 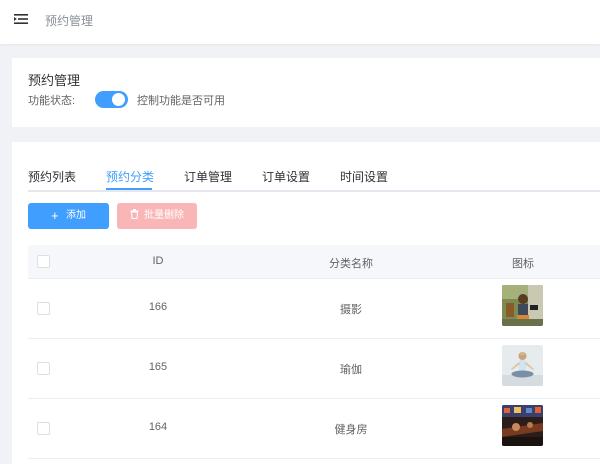 What do you see at coordinates (181, 101) in the screenshot?
I see `status-description: 控制功能是否可用` at bounding box center [181, 101].